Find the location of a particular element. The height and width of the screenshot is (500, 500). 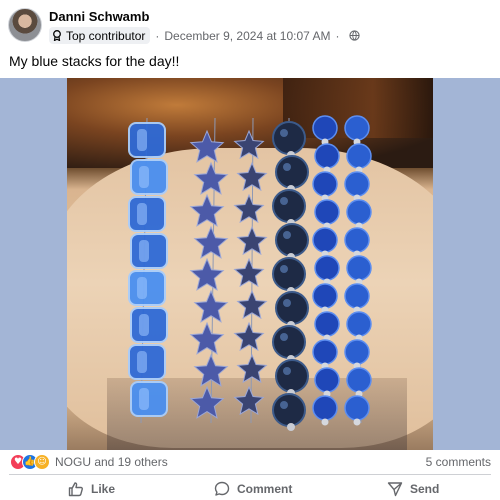

top-contributor-badge: Top contributor is located at coordinates (100, 35).